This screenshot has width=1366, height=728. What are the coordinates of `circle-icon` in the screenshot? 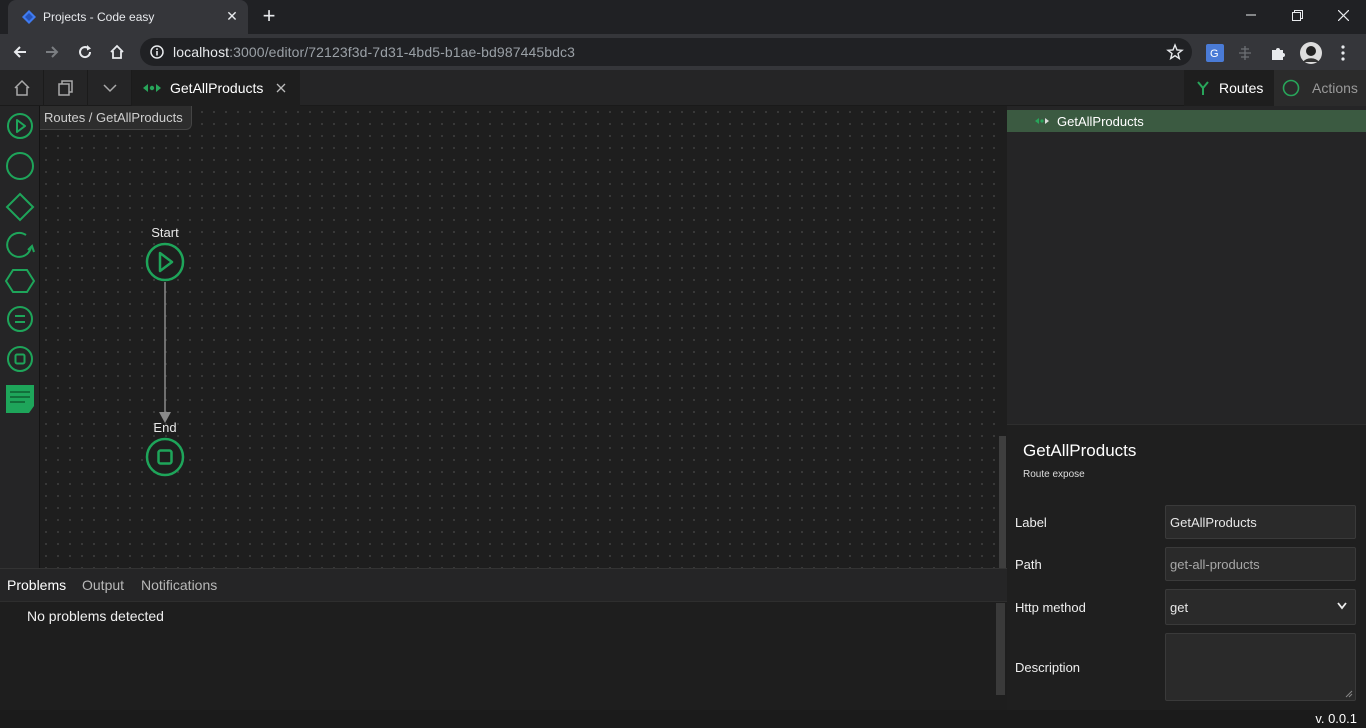 It's located at (19, 165).